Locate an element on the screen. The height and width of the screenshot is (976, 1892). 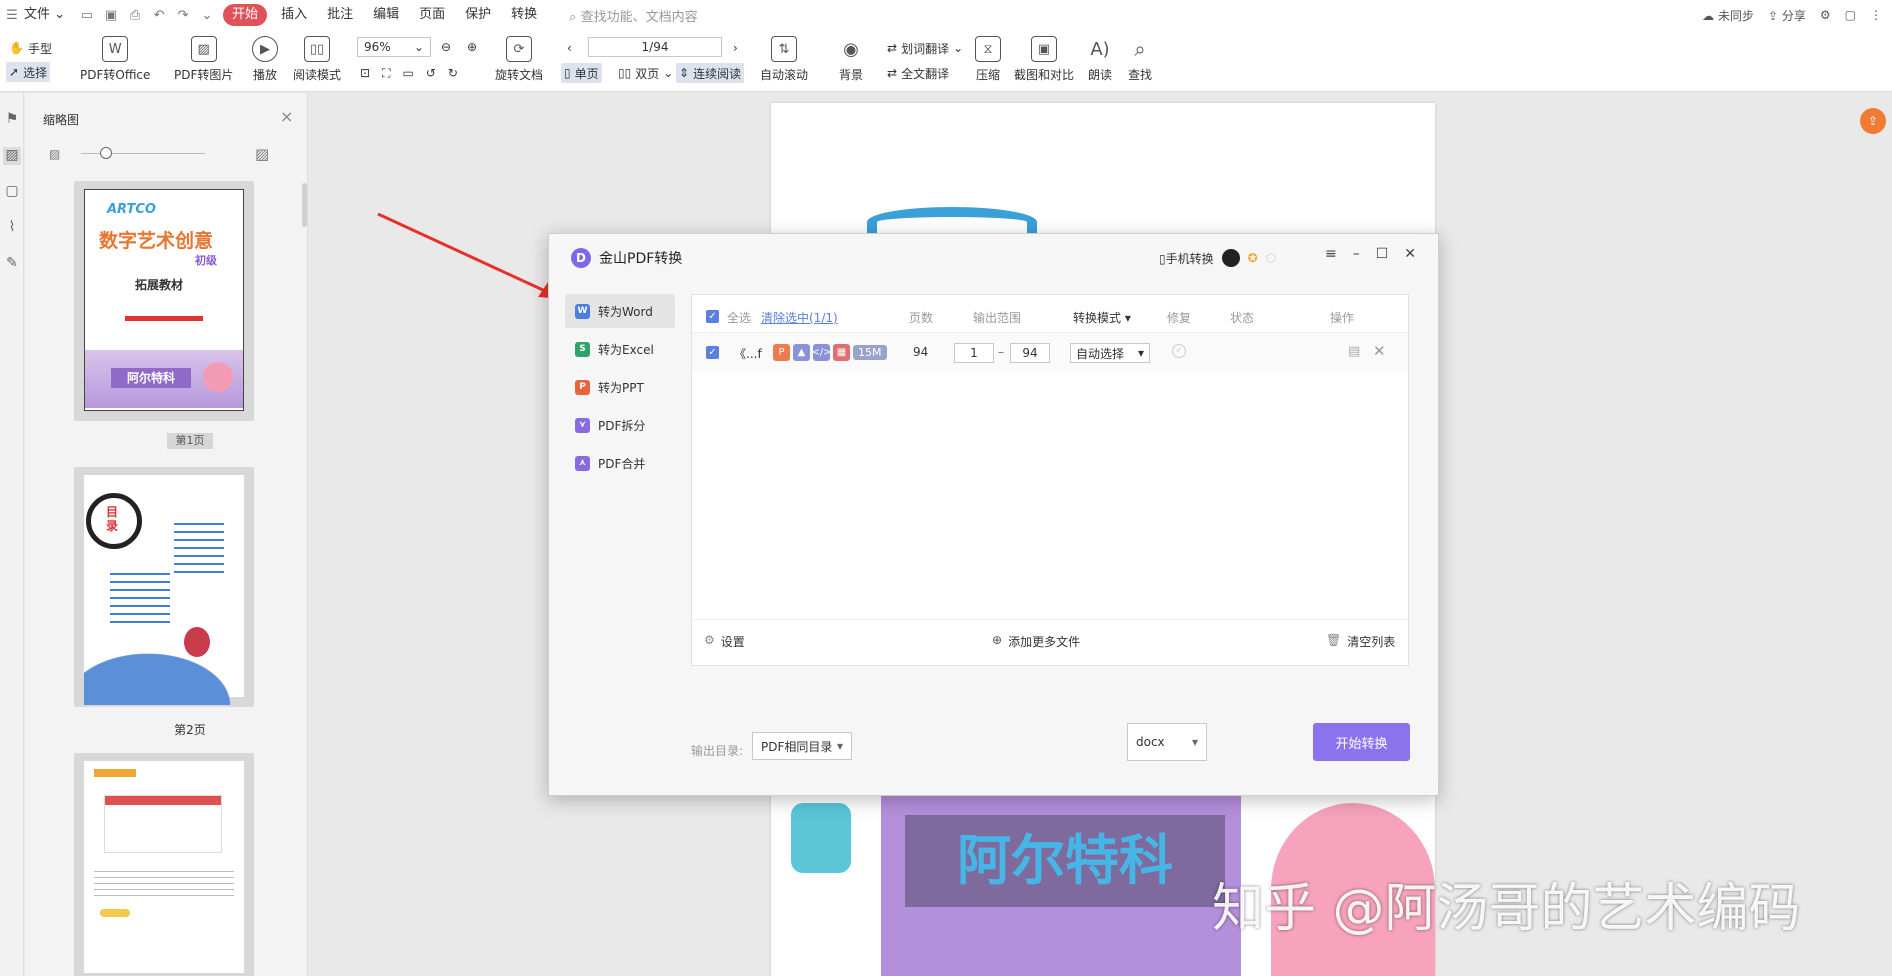
floating-app-icon: ⇪ is located at coordinates (1873, 121).